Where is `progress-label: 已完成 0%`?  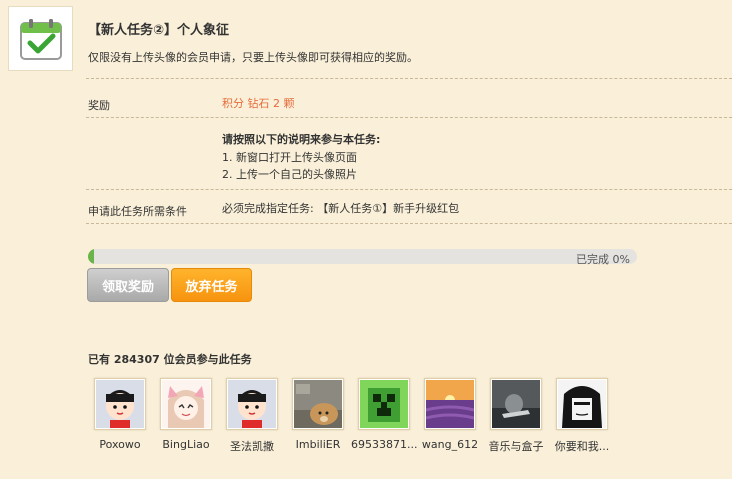 progress-label: 已完成 0% is located at coordinates (603, 259).